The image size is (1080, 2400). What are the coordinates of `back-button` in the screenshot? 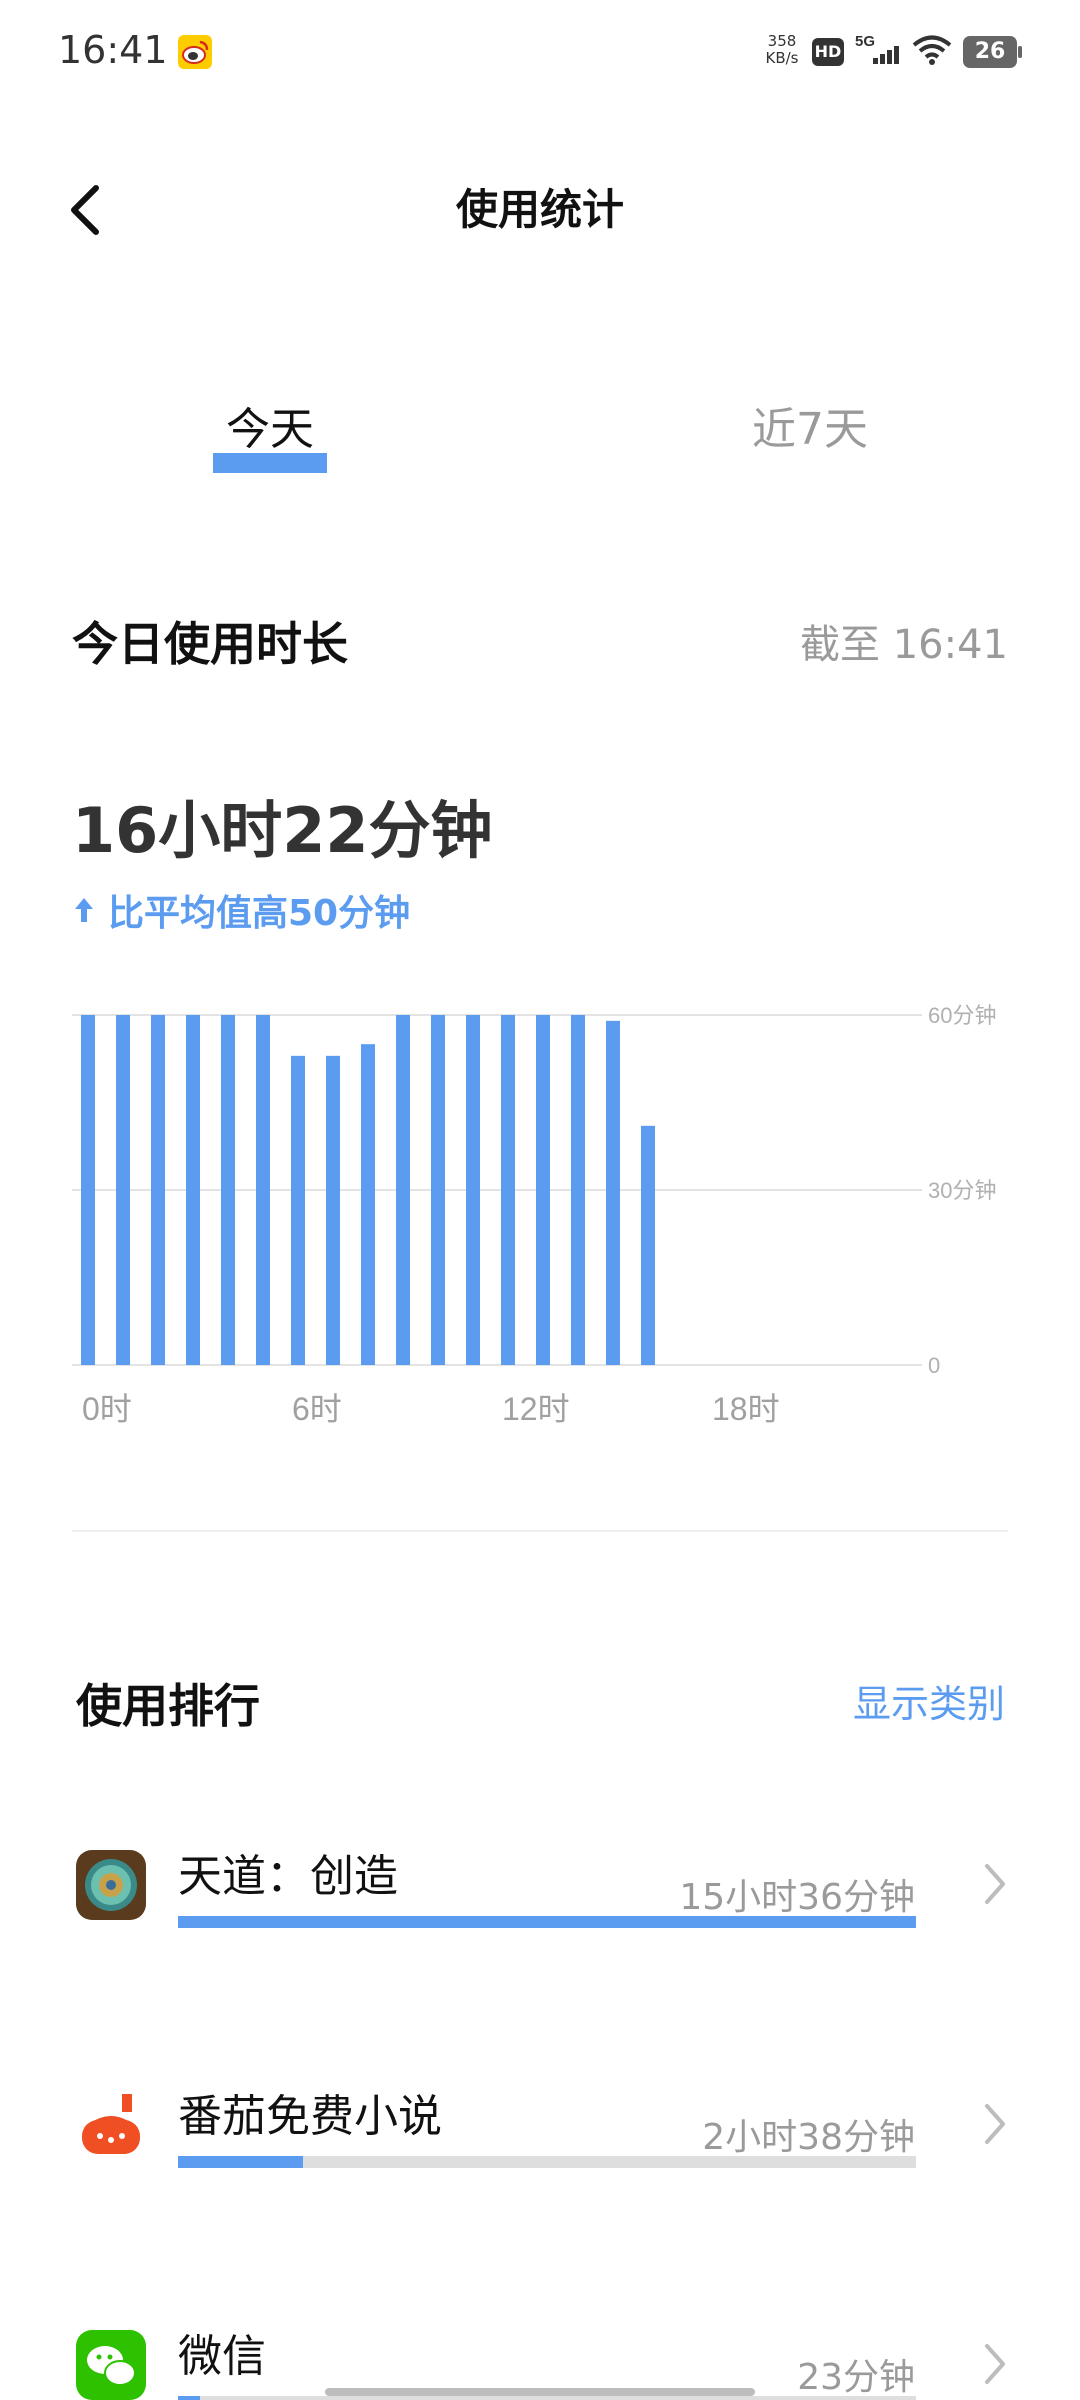 It's located at (90, 210).